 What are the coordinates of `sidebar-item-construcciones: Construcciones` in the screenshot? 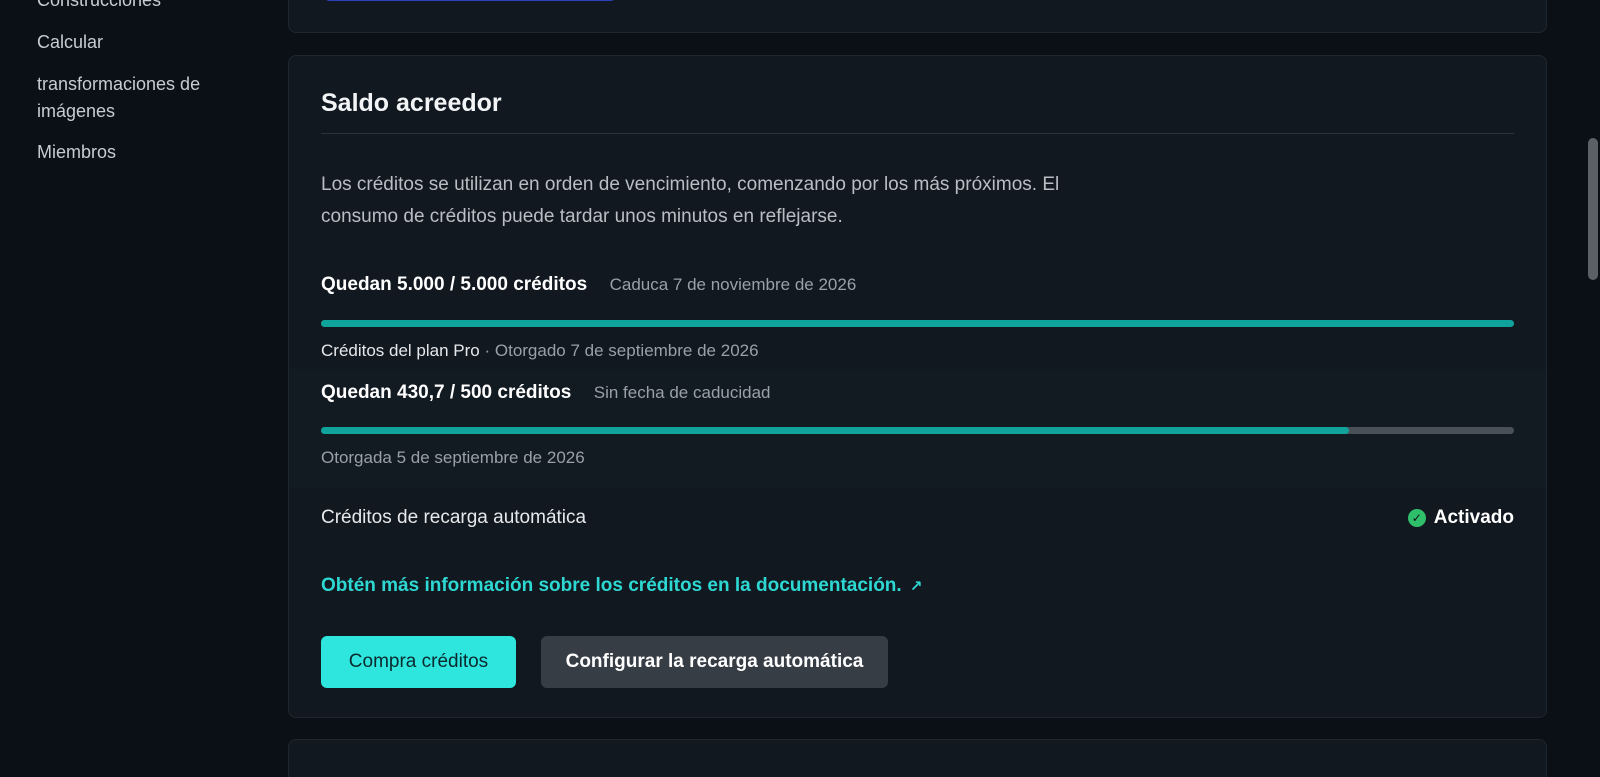 It's located at (99, 7).